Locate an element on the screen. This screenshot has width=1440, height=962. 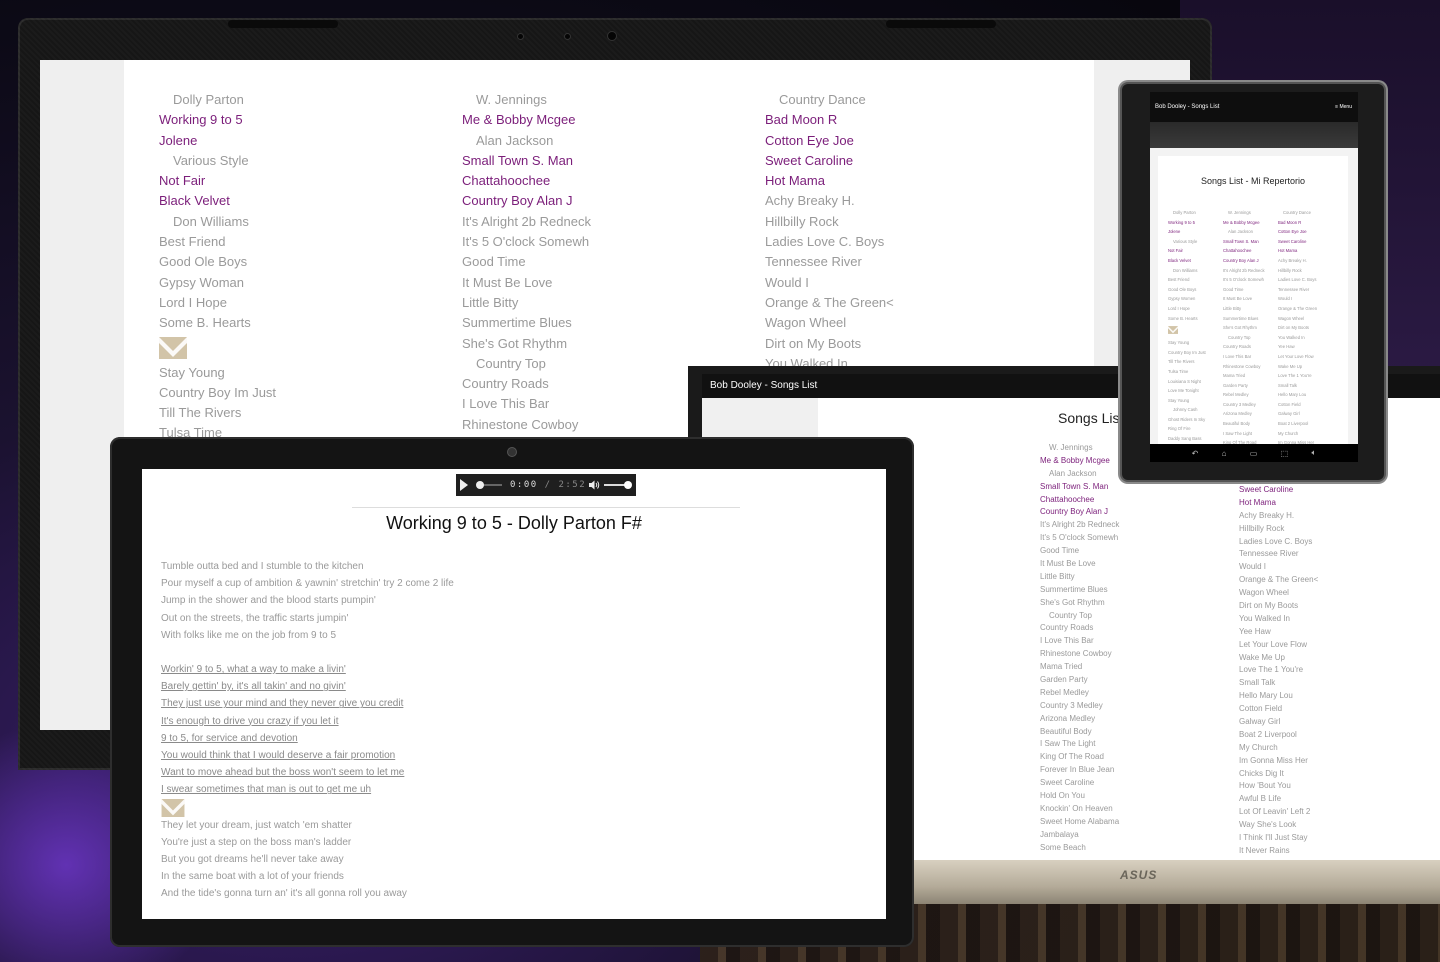
song-item: It's 5 O'clock Somewh is located at coordinates (1253, 280).